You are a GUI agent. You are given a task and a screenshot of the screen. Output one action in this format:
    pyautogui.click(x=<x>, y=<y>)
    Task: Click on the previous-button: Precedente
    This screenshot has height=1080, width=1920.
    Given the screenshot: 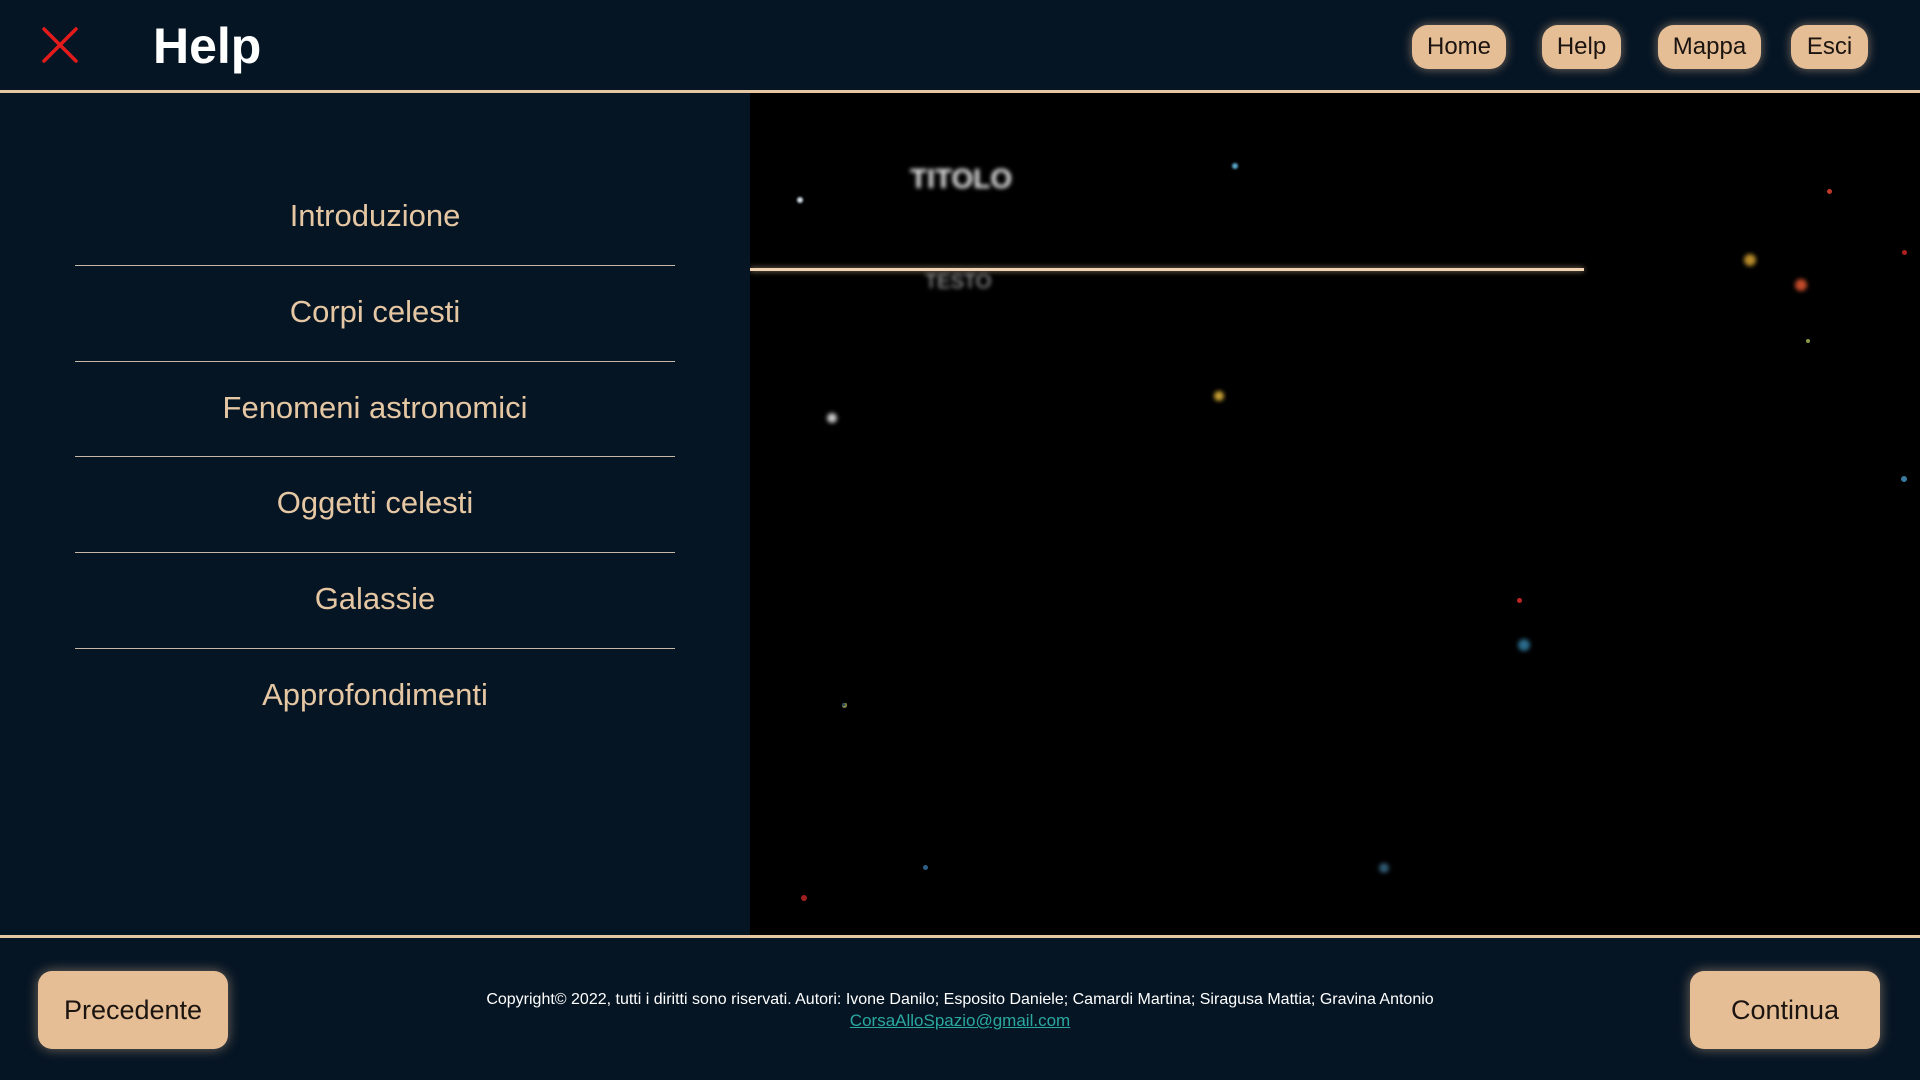 What is the action you would take?
    pyautogui.click(x=133, y=1010)
    